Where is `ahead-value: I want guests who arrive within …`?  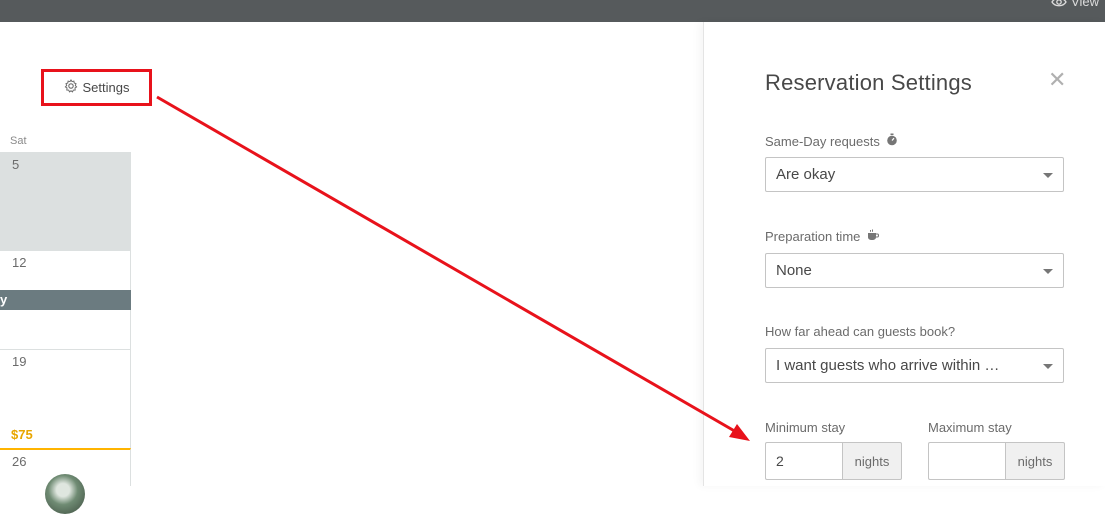 ahead-value: I want guests who arrive within … is located at coordinates (888, 365).